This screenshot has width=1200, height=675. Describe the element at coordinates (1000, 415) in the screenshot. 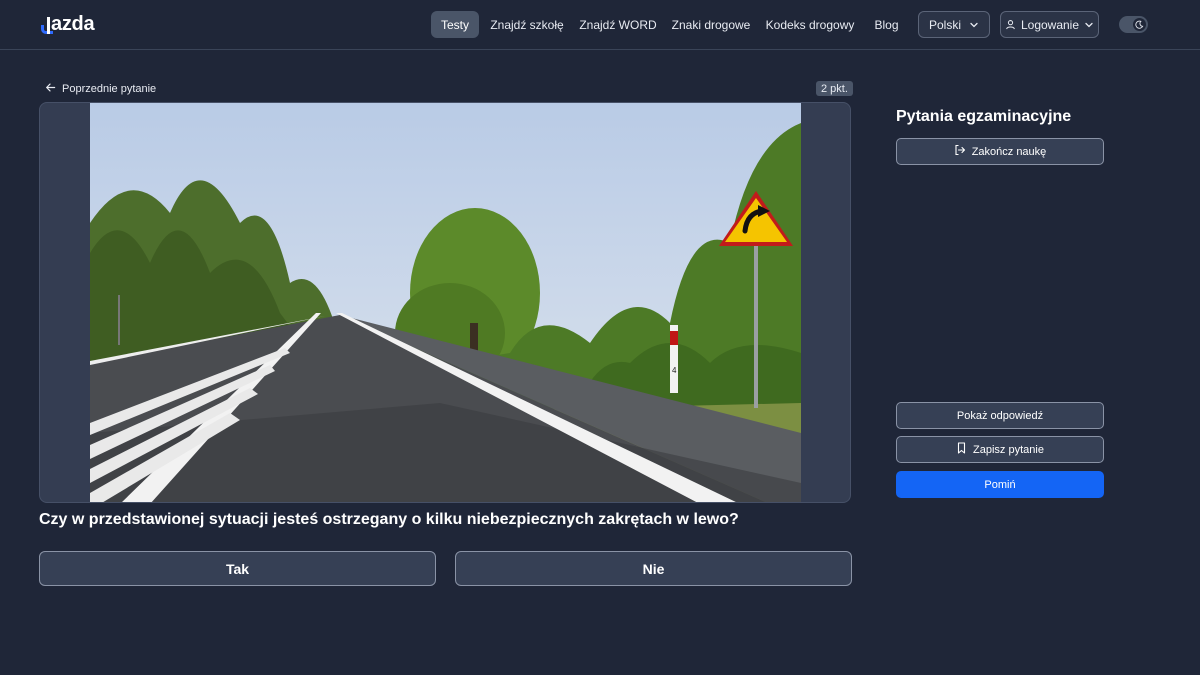

I see `show-answer-button: Pokaż odpowiedź` at that location.